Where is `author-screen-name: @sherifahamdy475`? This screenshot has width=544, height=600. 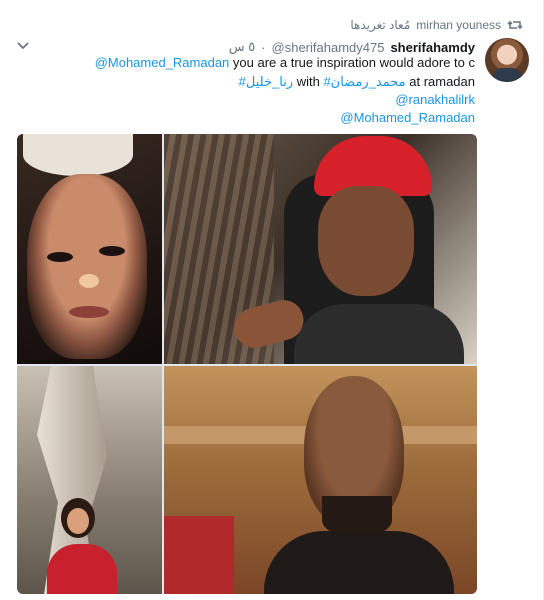
author-screen-name: @sherifahamdy475 is located at coordinates (328, 47).